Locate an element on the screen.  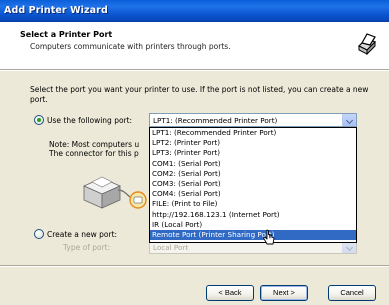
port-select: LPT1: (Recommended Printer Port) is located at coordinates (253, 120).